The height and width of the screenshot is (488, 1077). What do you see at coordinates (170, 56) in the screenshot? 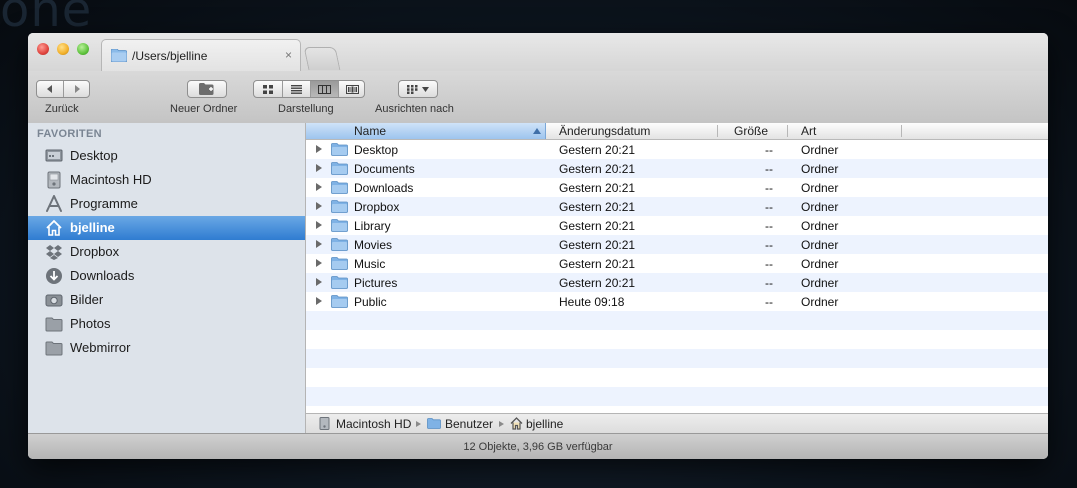
I see `tab-title: /Users/bjelline` at bounding box center [170, 56].